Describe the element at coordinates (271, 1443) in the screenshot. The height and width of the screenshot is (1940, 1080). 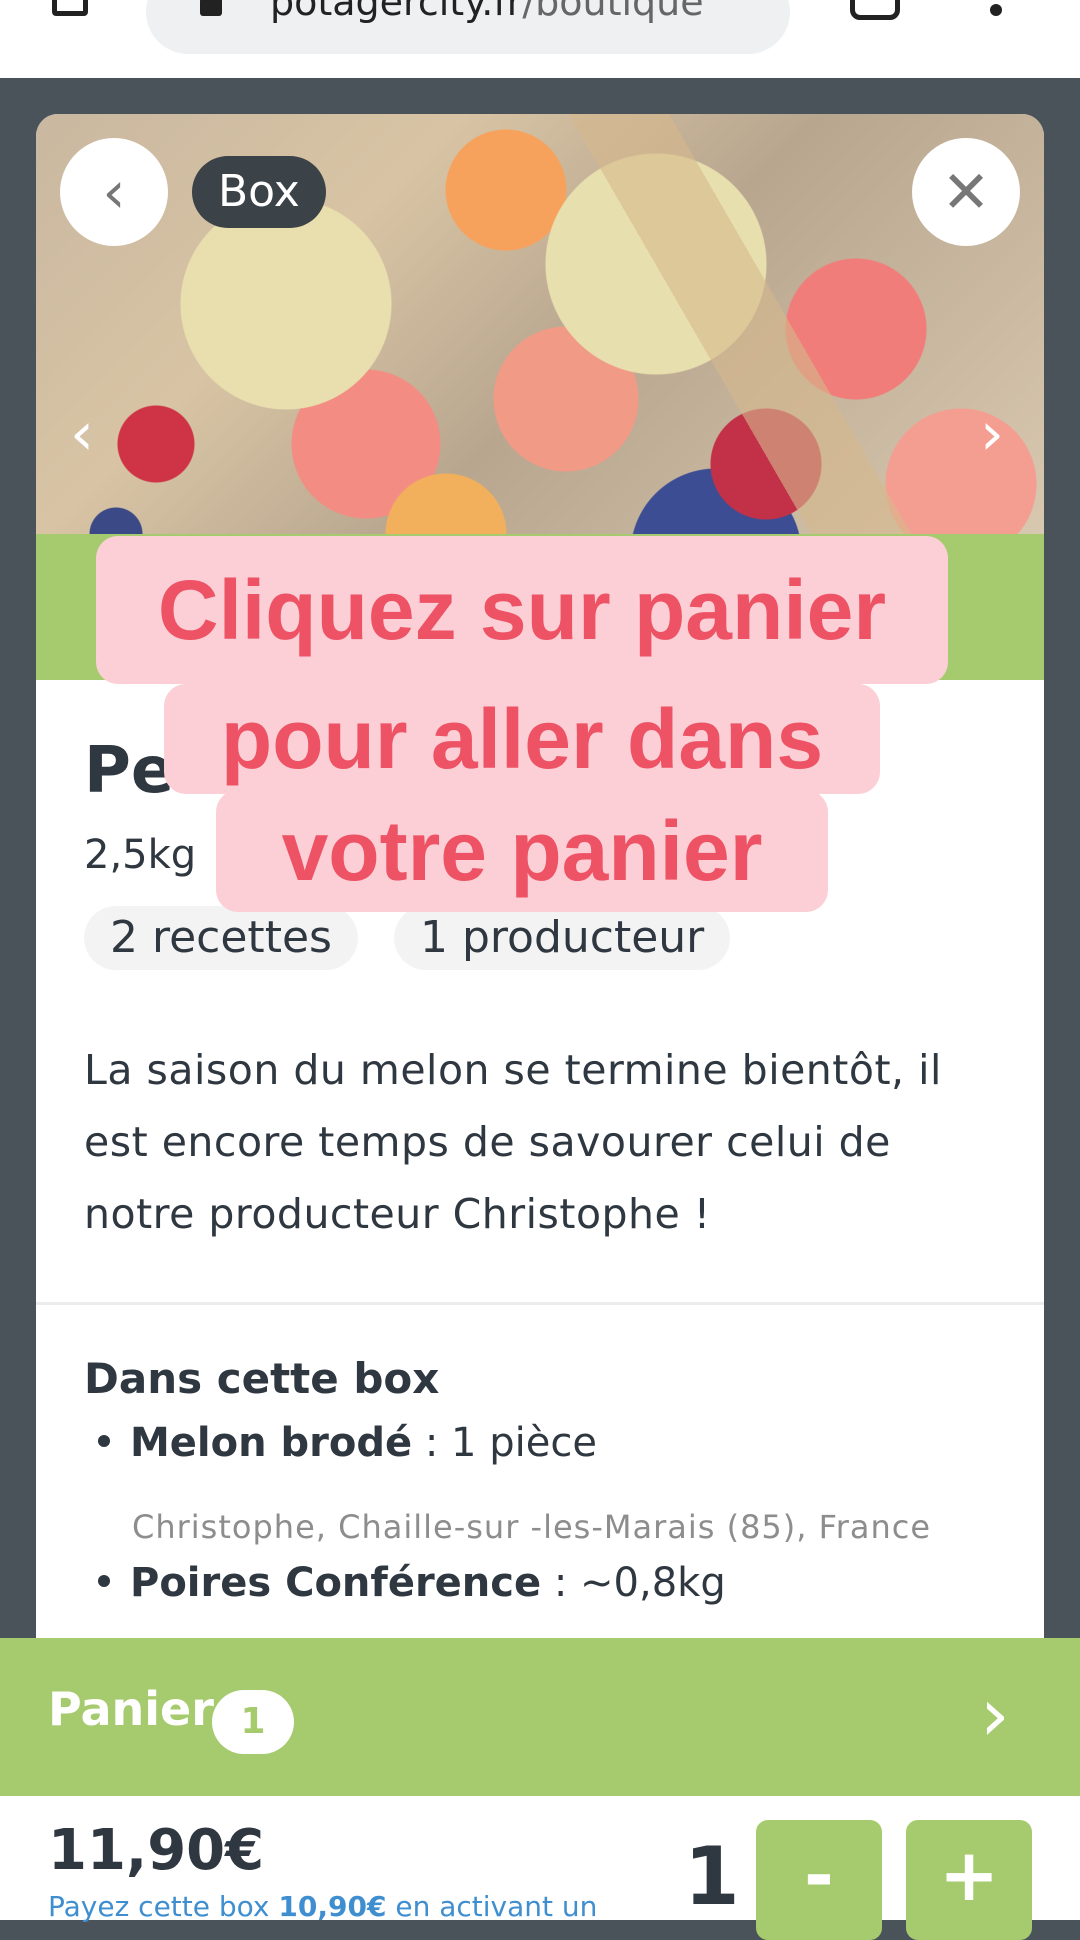
I see `item-name: Melon brodé` at that location.